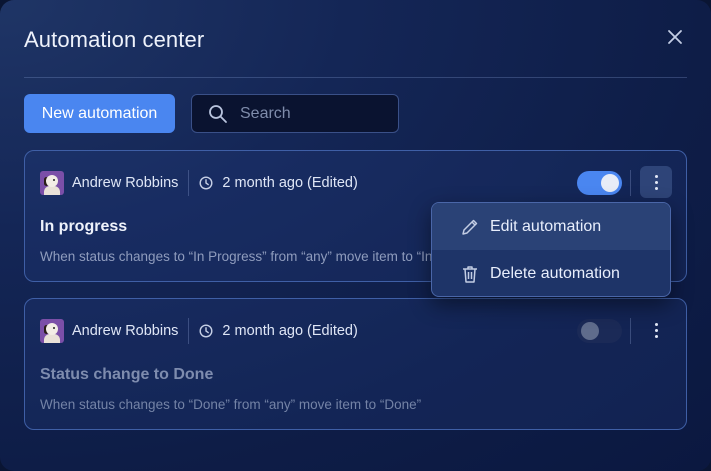  Describe the element at coordinates (84, 226) in the screenshot. I see `automation-title: In progress` at that location.